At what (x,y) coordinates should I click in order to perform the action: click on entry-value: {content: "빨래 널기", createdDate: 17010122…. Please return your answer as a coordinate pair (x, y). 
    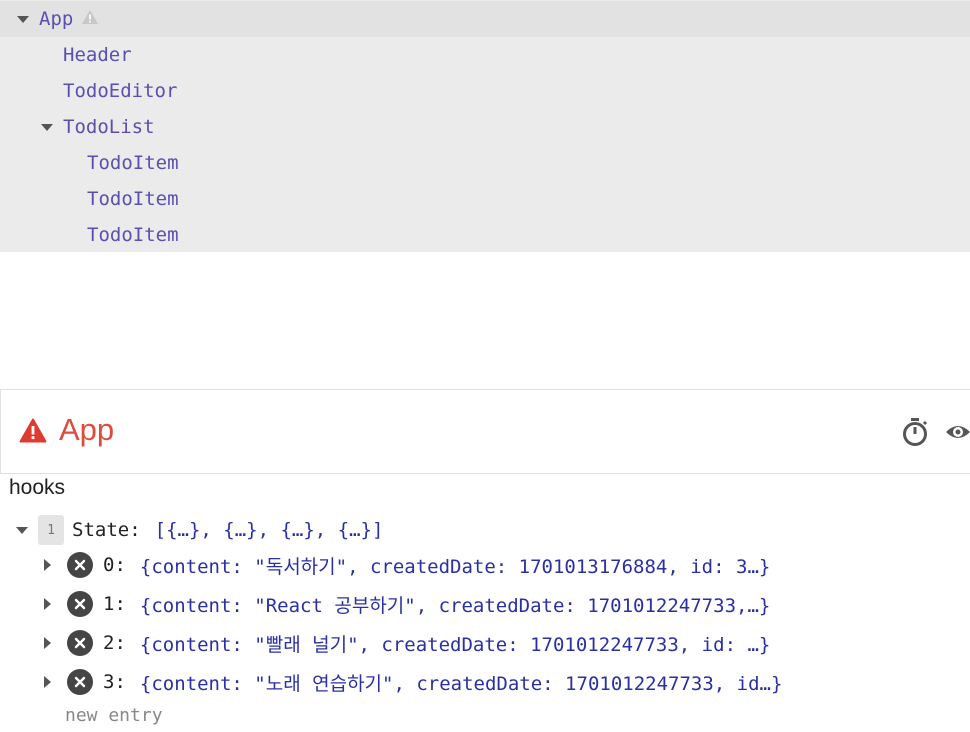
    Looking at the image, I should click on (455, 643).